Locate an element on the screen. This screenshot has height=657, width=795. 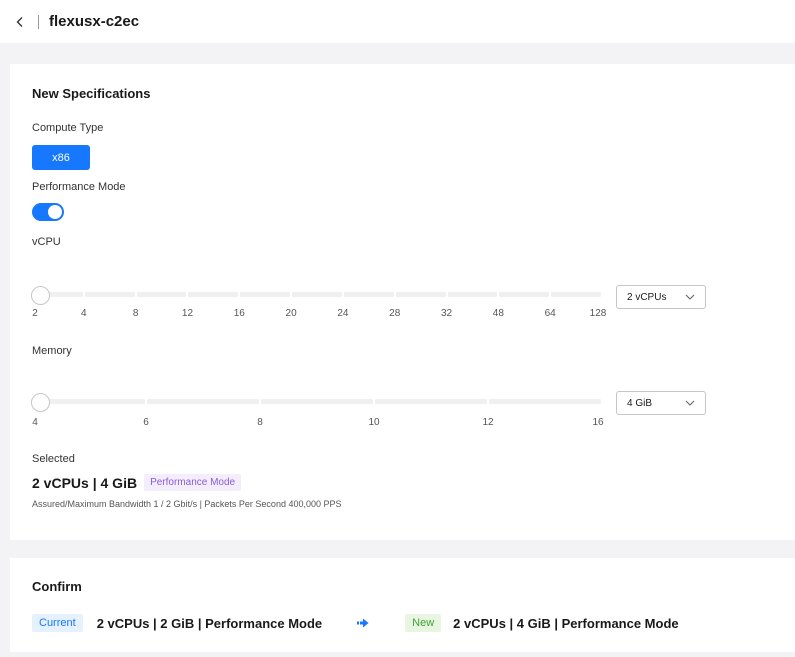
page-title: flexusx-c2ec is located at coordinates (94, 21).